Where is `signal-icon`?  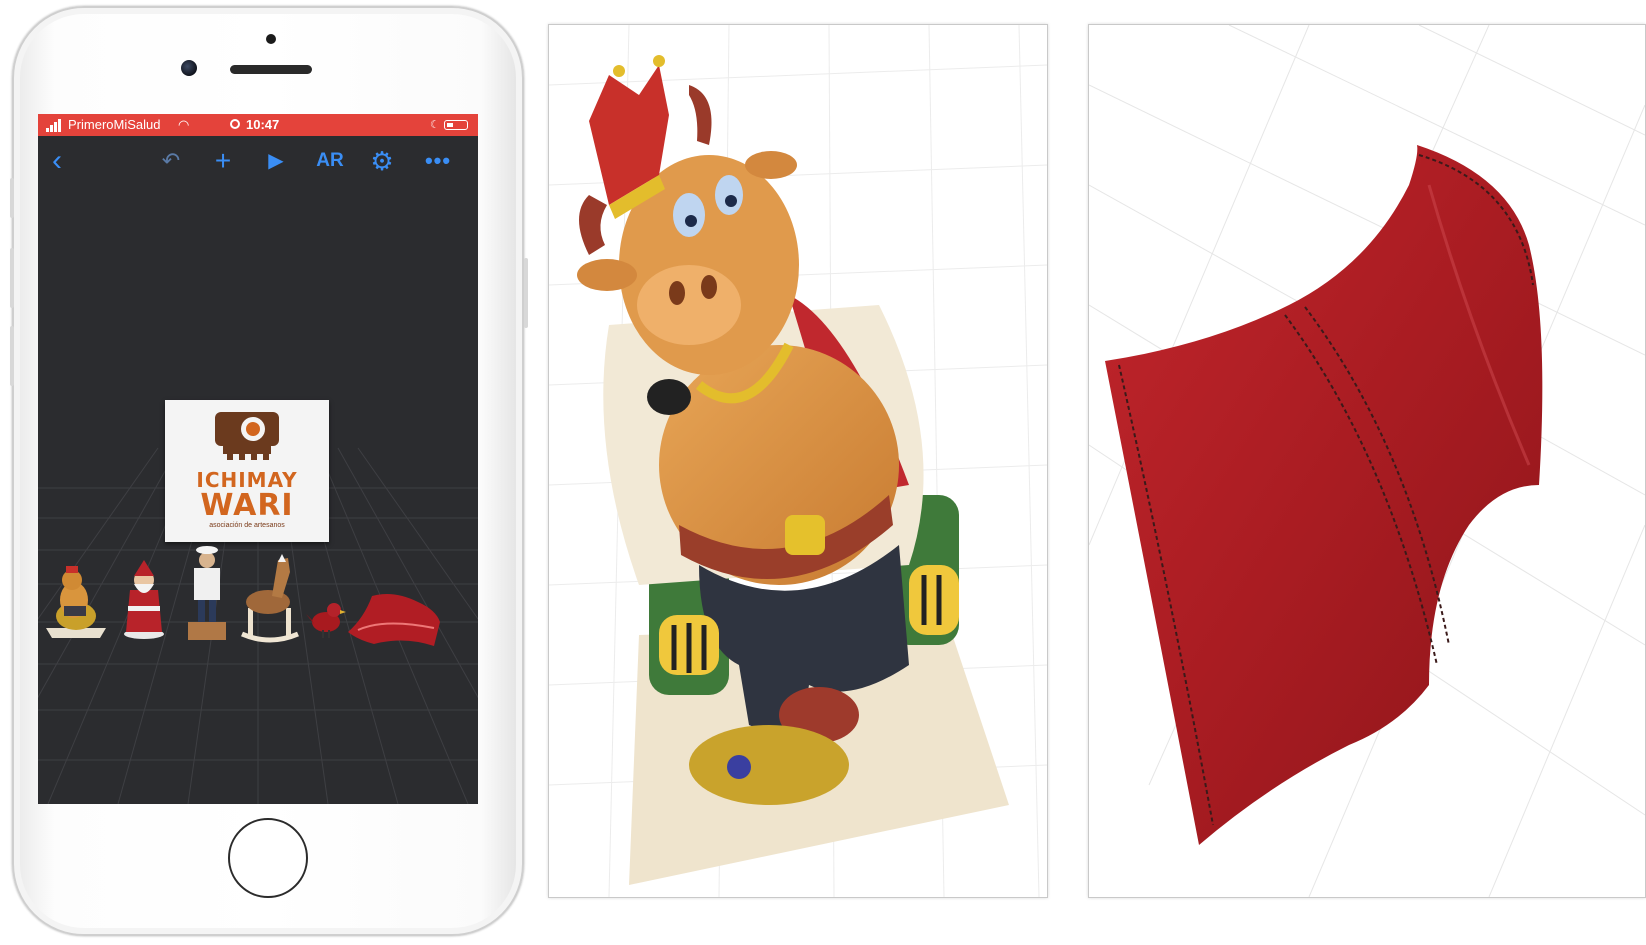
signal-icon is located at coordinates (55, 125).